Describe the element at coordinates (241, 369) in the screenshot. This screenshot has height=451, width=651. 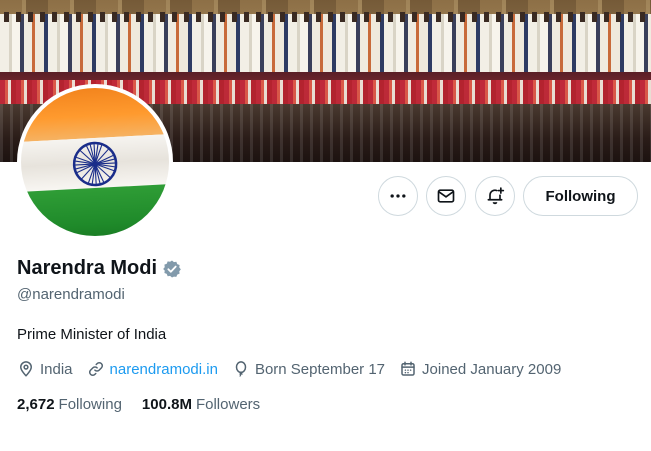
I see `balloon-icon` at that location.